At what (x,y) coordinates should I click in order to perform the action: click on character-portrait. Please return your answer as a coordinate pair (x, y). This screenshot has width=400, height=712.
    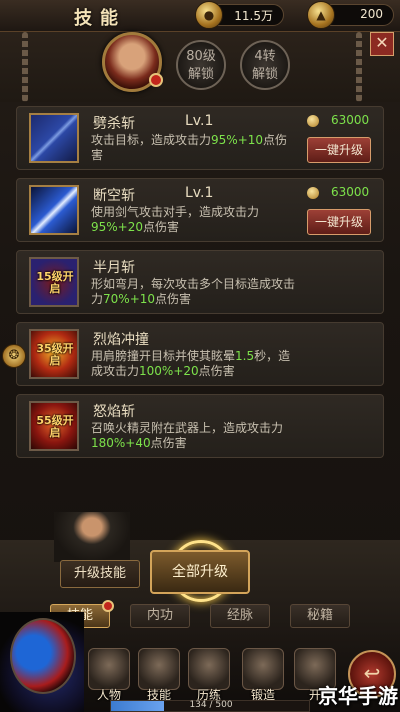
    Looking at the image, I should click on (132, 62).